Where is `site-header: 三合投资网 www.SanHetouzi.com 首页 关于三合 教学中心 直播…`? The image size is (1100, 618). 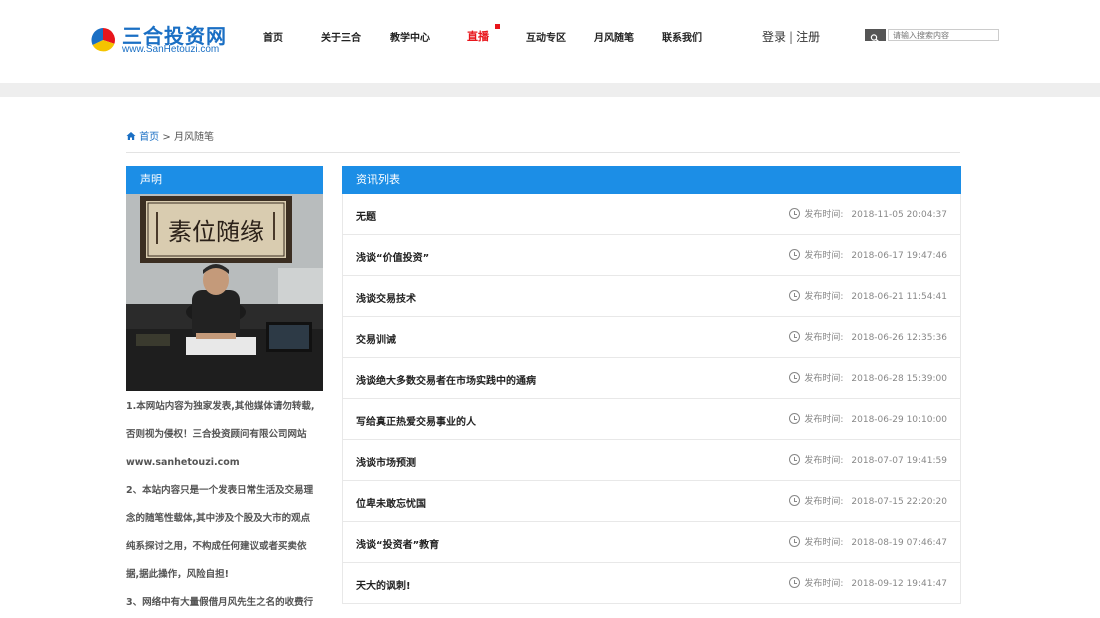
site-header: 三合投资网 www.SanHetouzi.com 首页 关于三合 教学中心 直播… is located at coordinates (550, 41).